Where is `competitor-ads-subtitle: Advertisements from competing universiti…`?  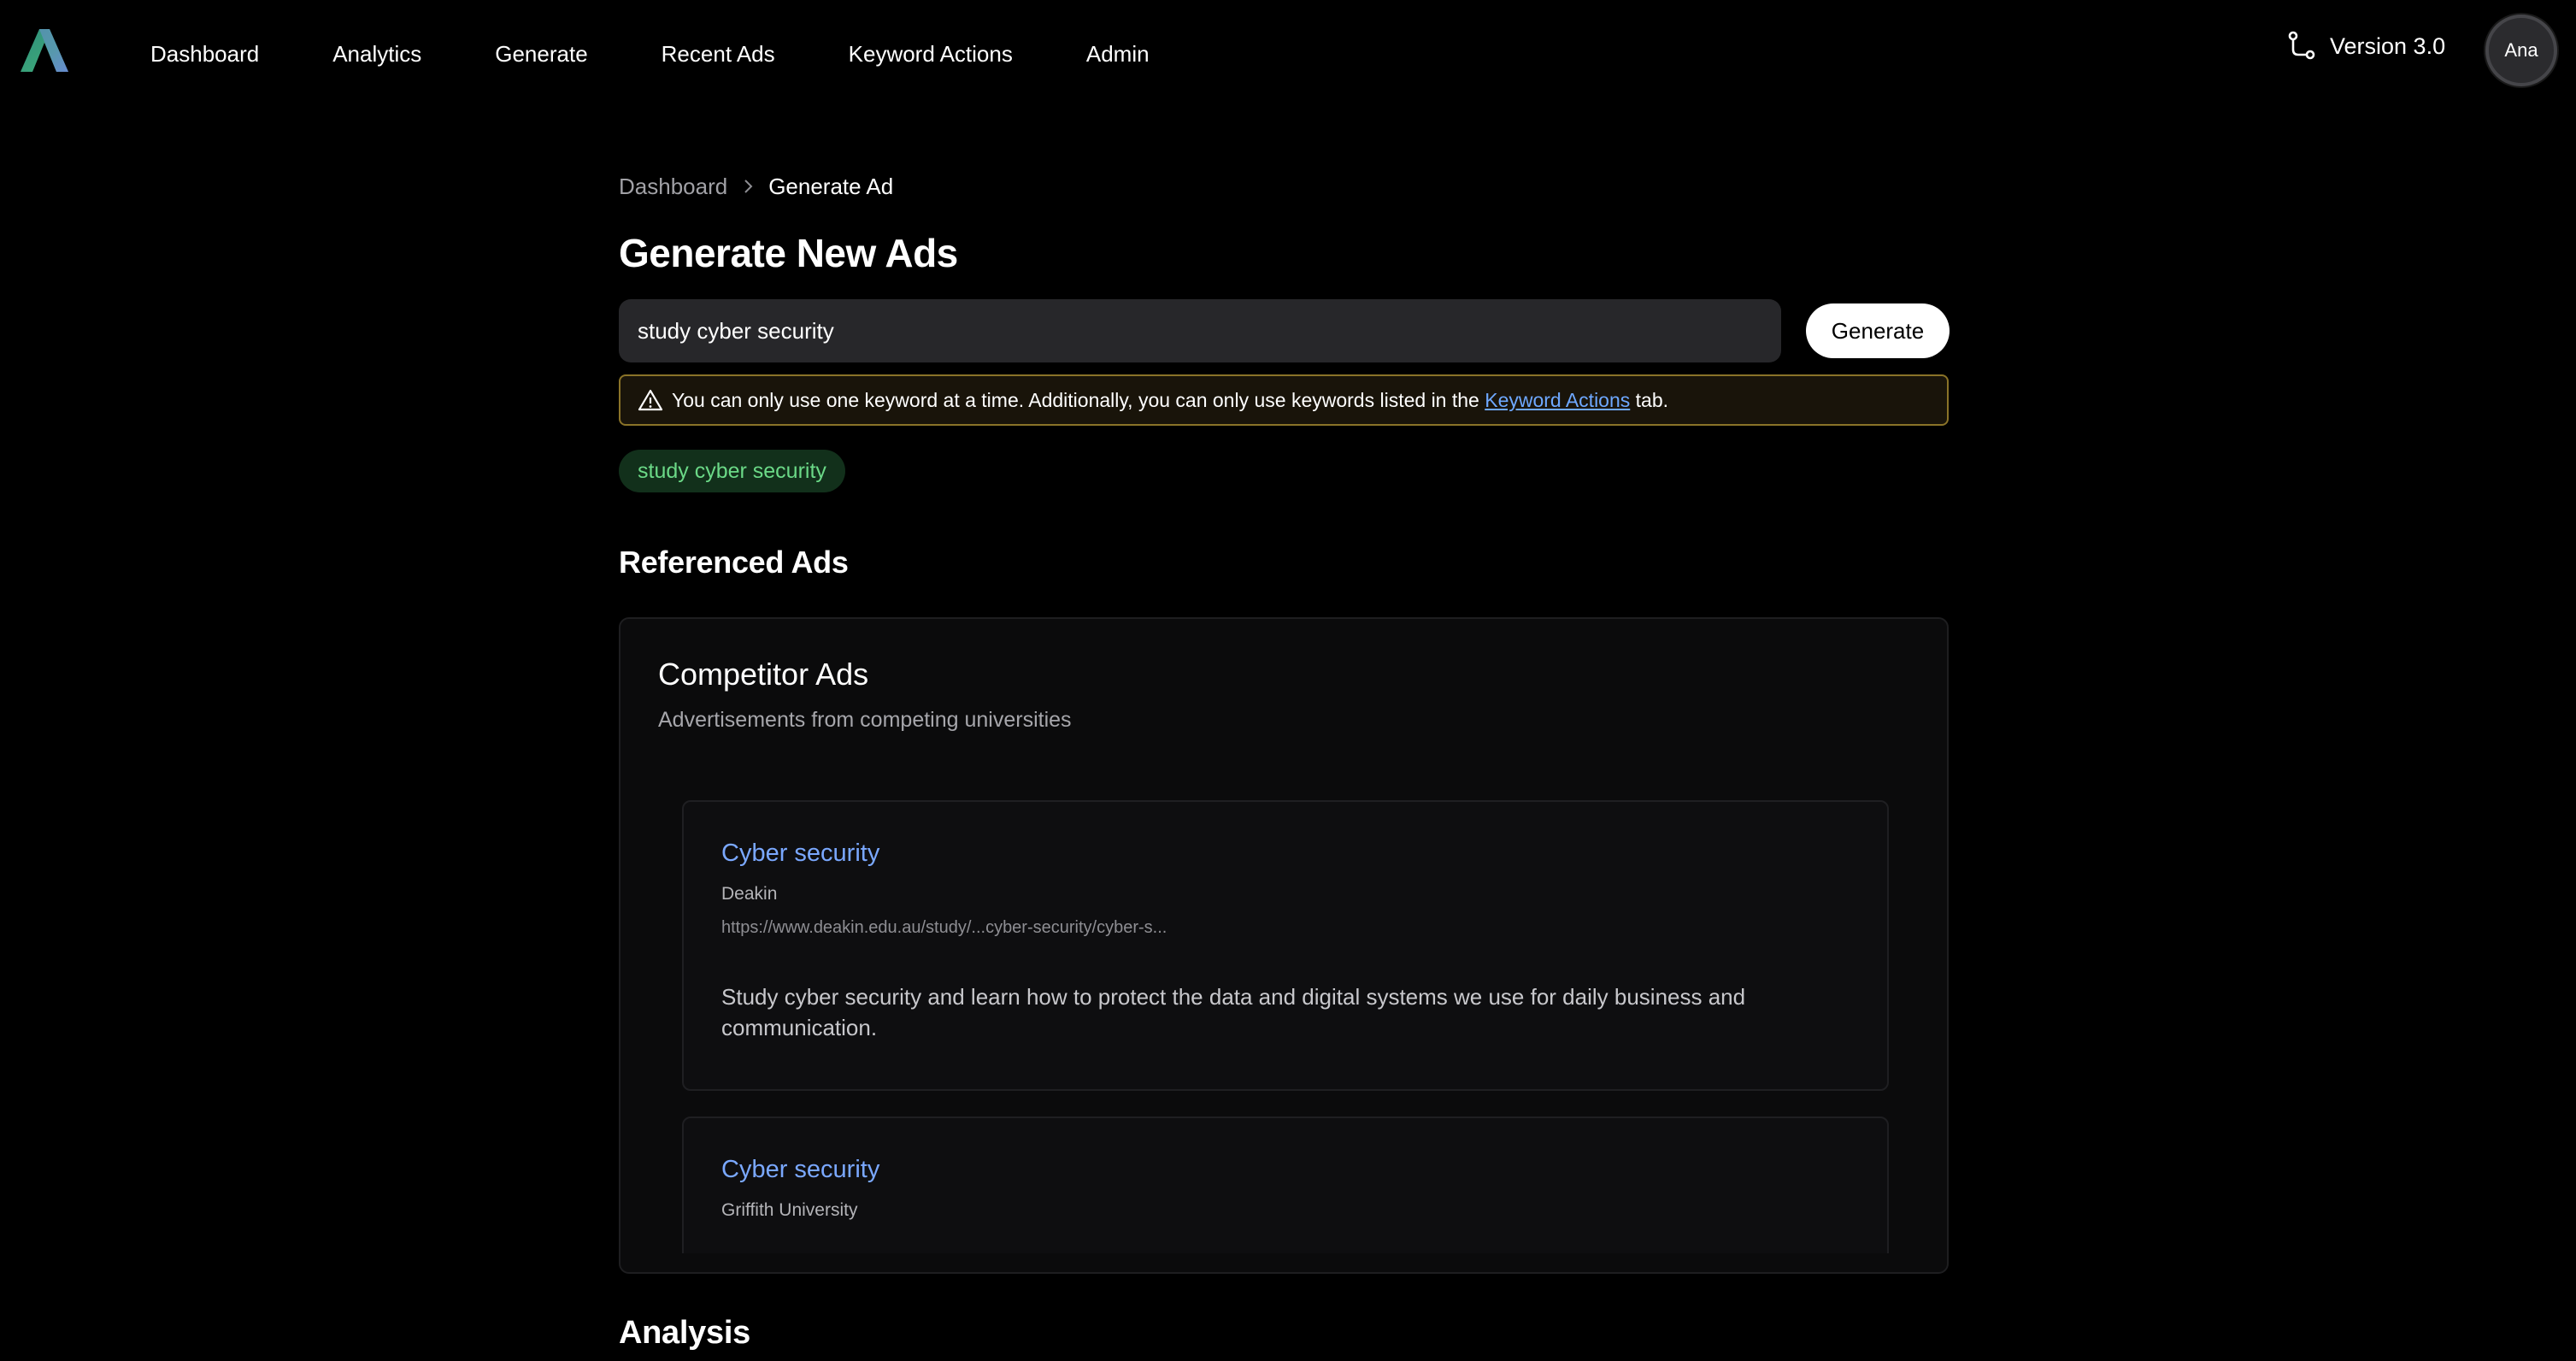
competitor-ads-subtitle: Advertisements from competing universiti… is located at coordinates (865, 720).